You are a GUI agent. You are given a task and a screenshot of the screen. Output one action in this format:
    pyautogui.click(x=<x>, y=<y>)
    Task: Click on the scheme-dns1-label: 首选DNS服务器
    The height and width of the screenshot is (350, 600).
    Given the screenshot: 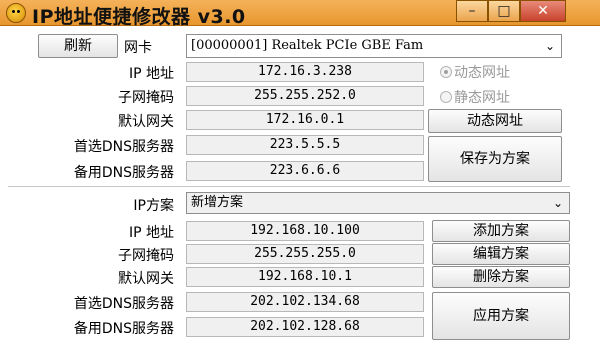 What is the action you would take?
    pyautogui.click(x=123, y=304)
    